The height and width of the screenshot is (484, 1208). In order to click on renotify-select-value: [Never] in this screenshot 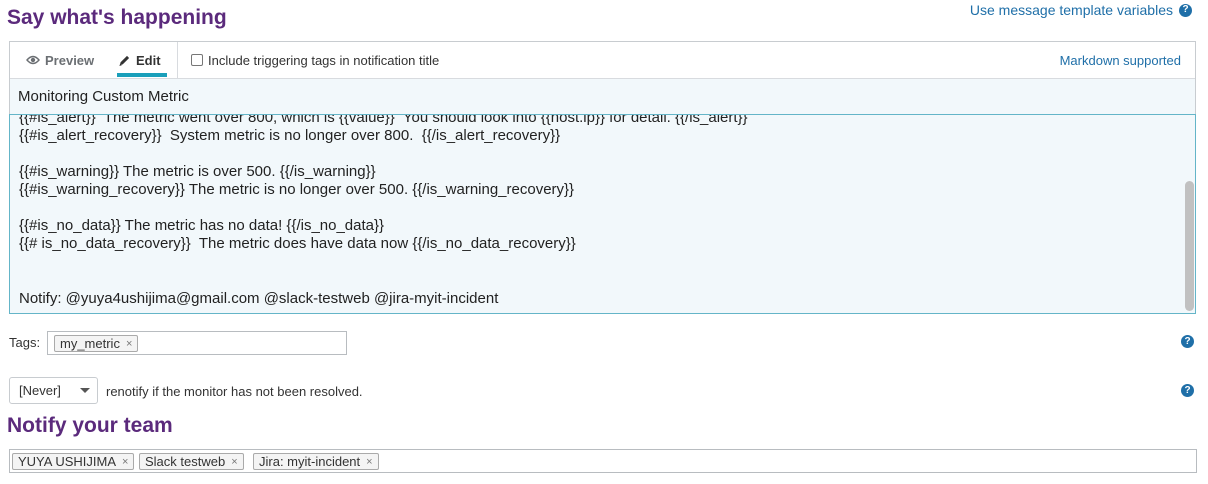, I will do `click(40, 390)`.